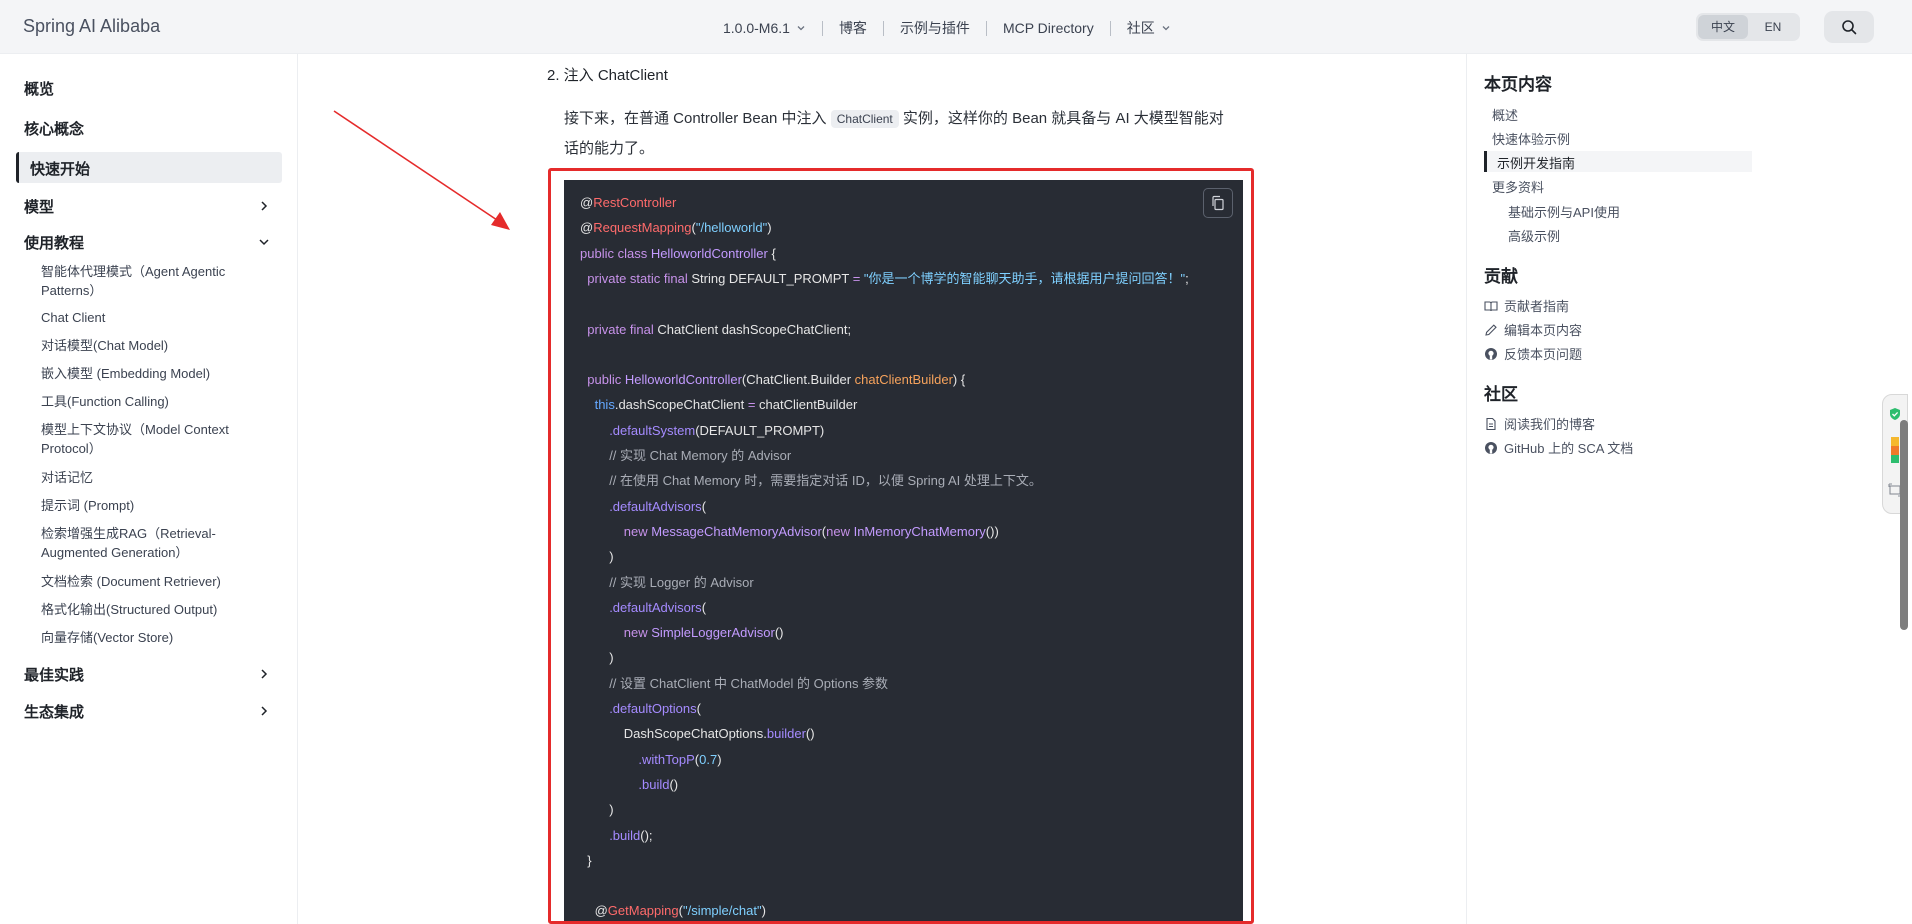  I want to click on nav-examples: 示例与插件, so click(935, 28).